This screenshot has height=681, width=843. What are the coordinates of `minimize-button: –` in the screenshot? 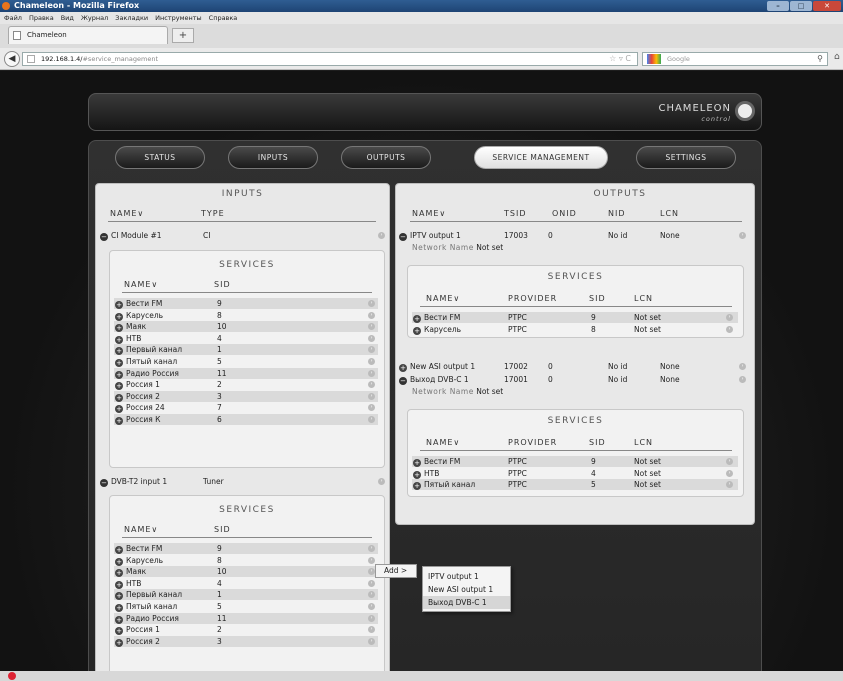 It's located at (778, 6).